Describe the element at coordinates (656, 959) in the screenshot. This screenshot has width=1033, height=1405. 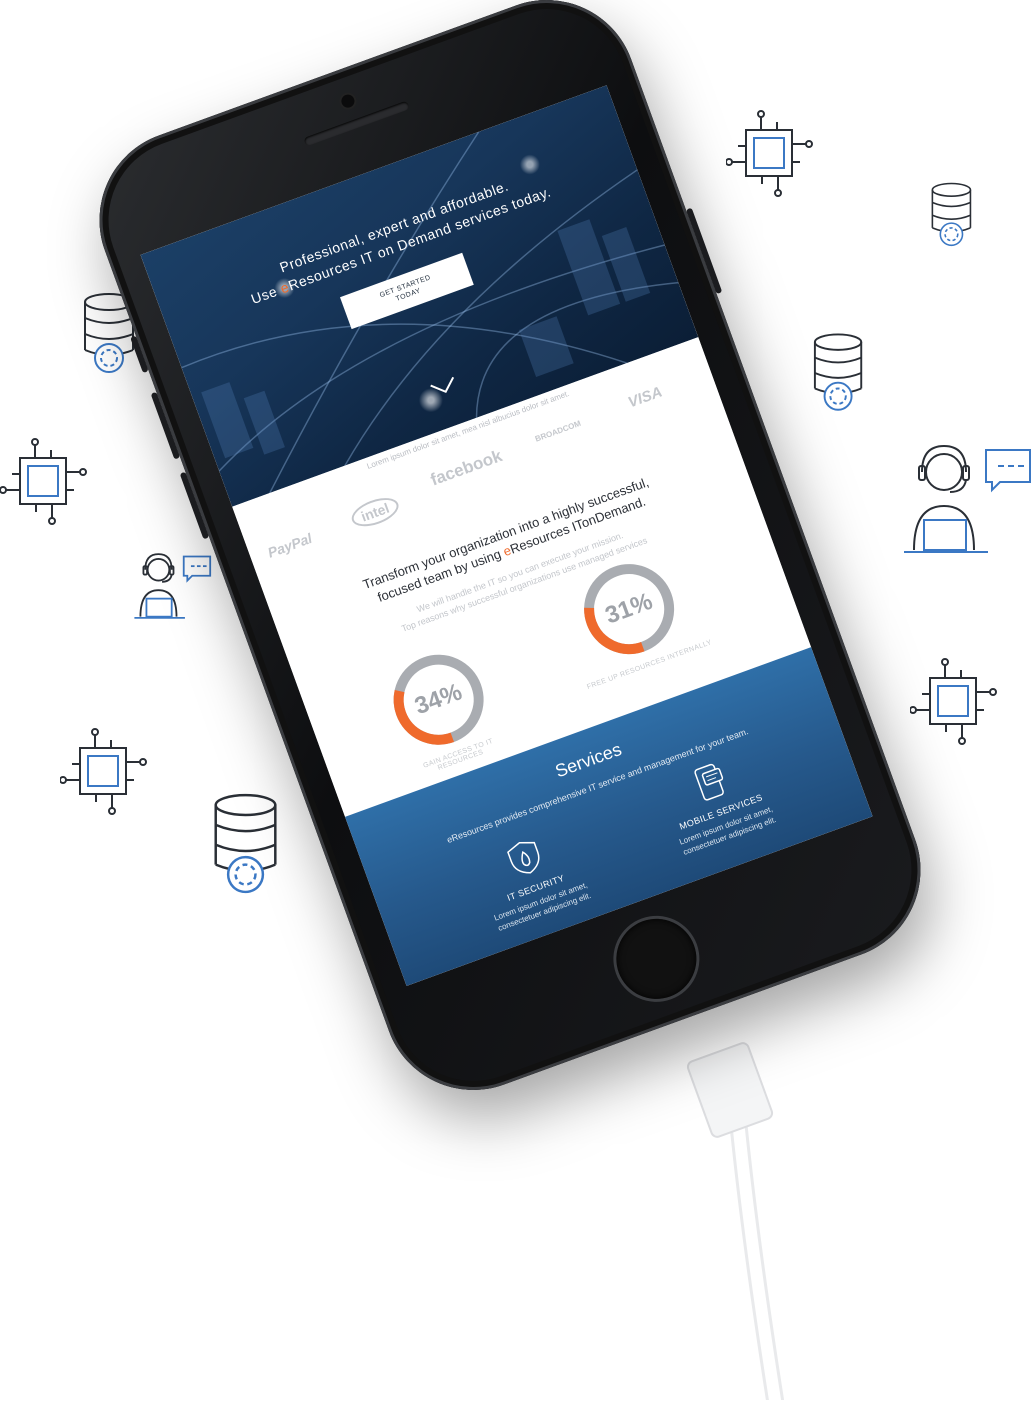
I see `home-button` at that location.